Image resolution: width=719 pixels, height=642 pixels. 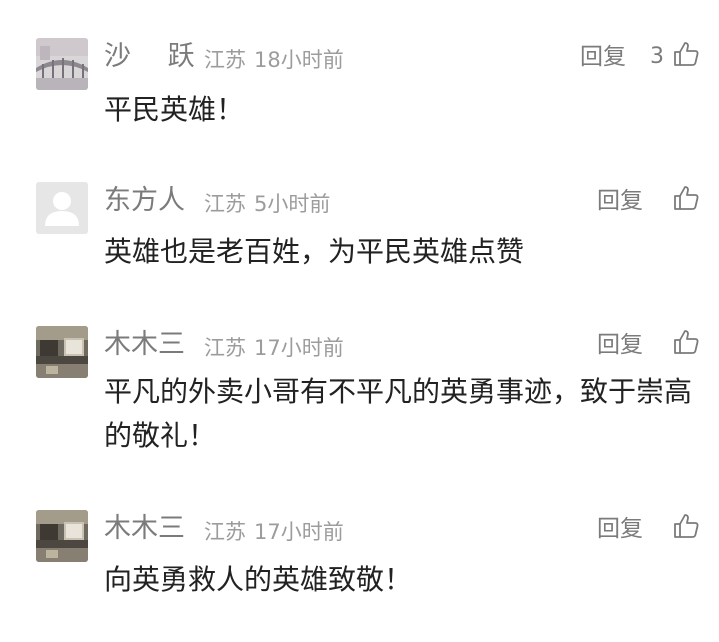 I want to click on comment-meta: 江苏 5小时前, so click(x=267, y=204).